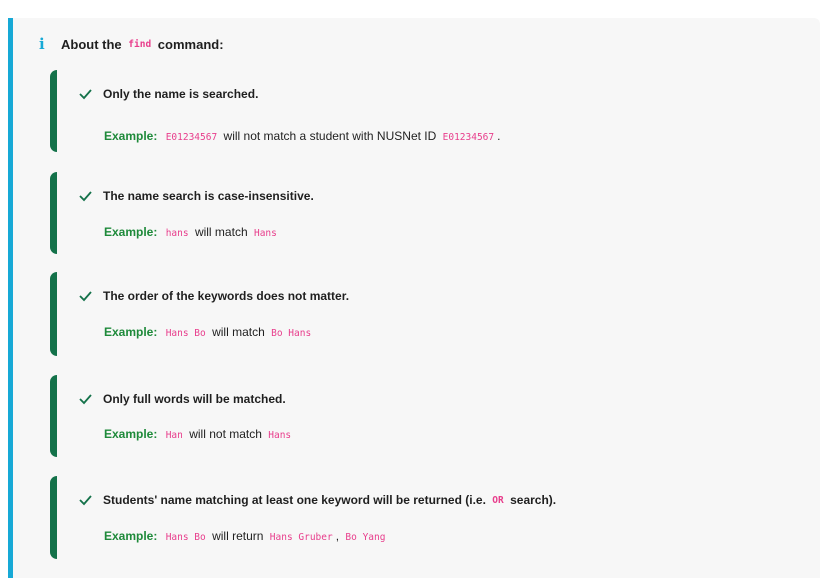 This screenshot has height=578, width=826. I want to click on info-header-suffix: command:, so click(190, 44).